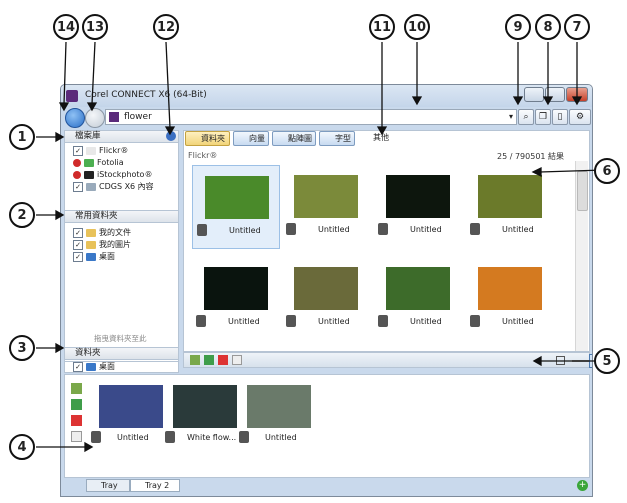  Describe the element at coordinates (22, 137) in the screenshot. I see `callout-1: 1` at that location.